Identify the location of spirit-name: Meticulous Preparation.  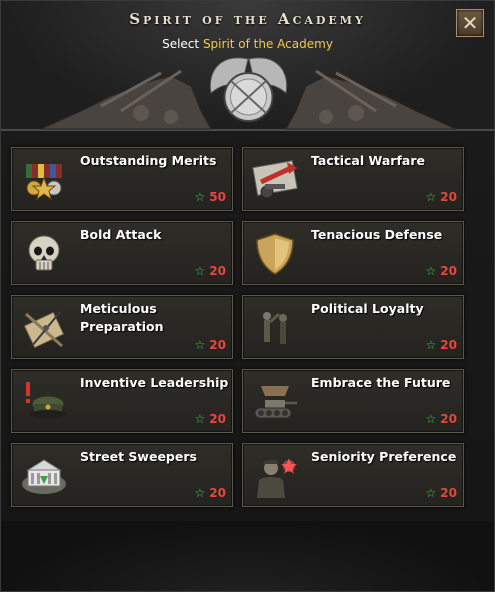
(122, 317).